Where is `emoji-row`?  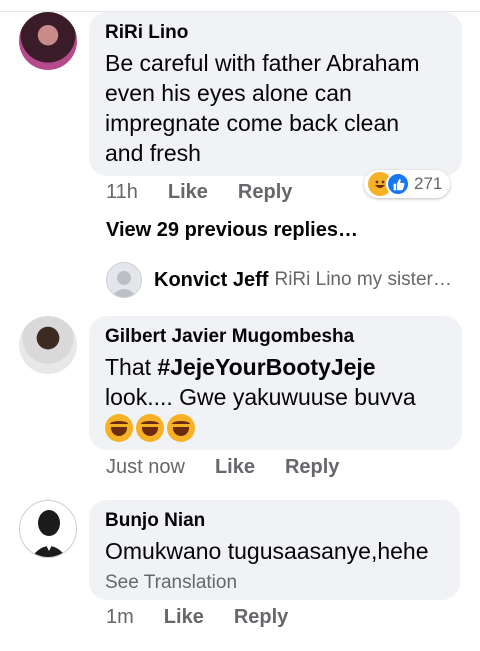 emoji-row is located at coordinates (275, 428).